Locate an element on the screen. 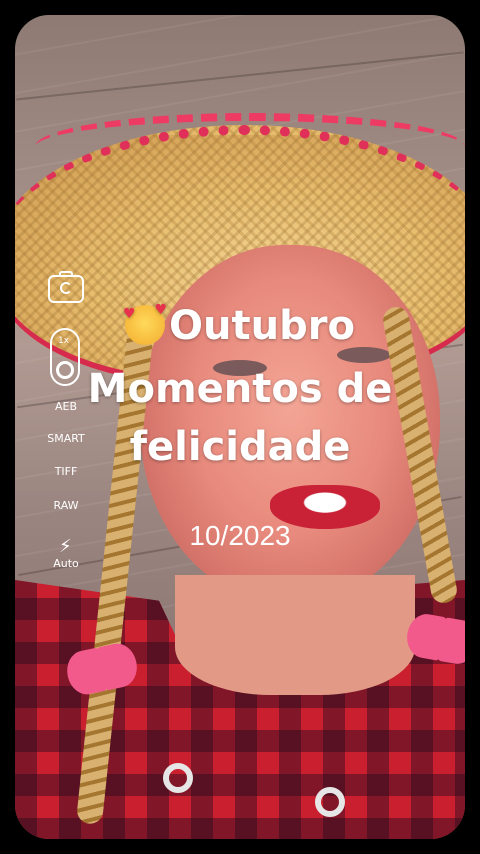 This screenshot has height=854, width=480. title-text-1: Outubro is located at coordinates (262, 326).